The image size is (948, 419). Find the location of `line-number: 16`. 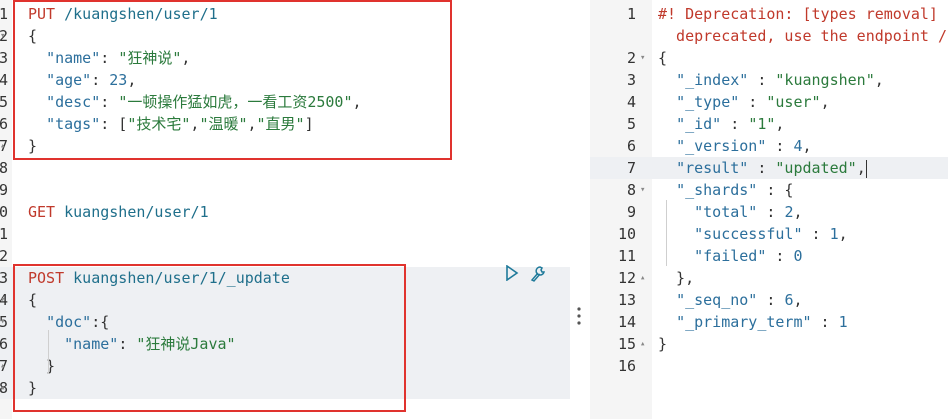

line-number: 16 is located at coordinates (626, 366).